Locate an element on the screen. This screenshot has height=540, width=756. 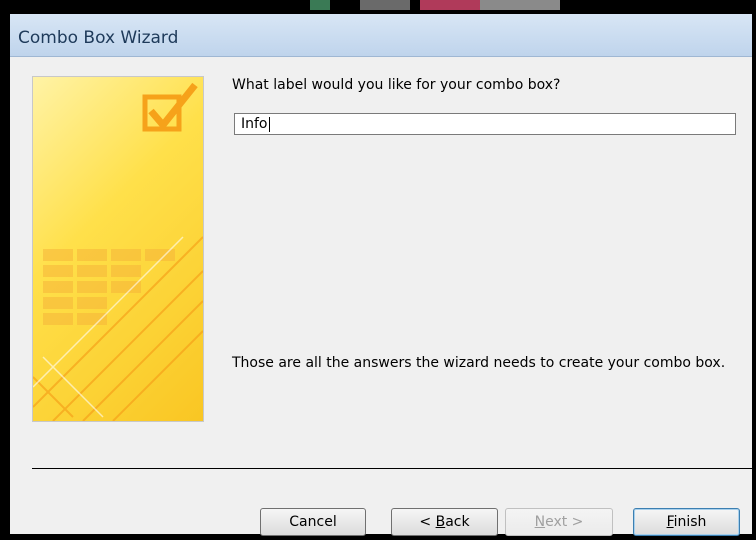
next-button-rest: ext > is located at coordinates (564, 522).